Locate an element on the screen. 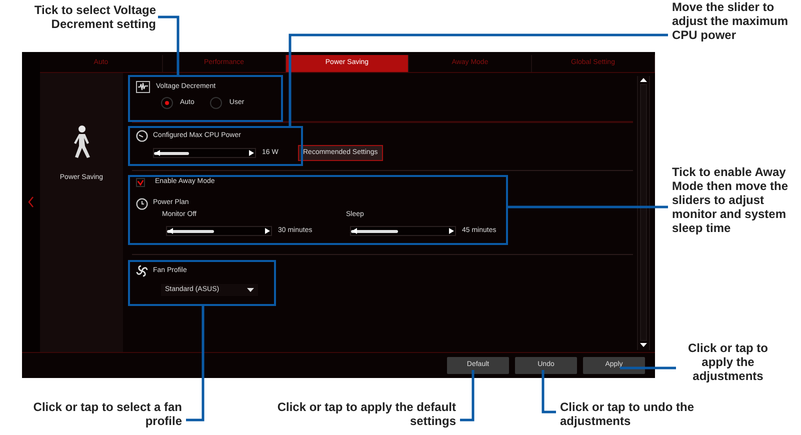  checkbox is located at coordinates (140, 182).